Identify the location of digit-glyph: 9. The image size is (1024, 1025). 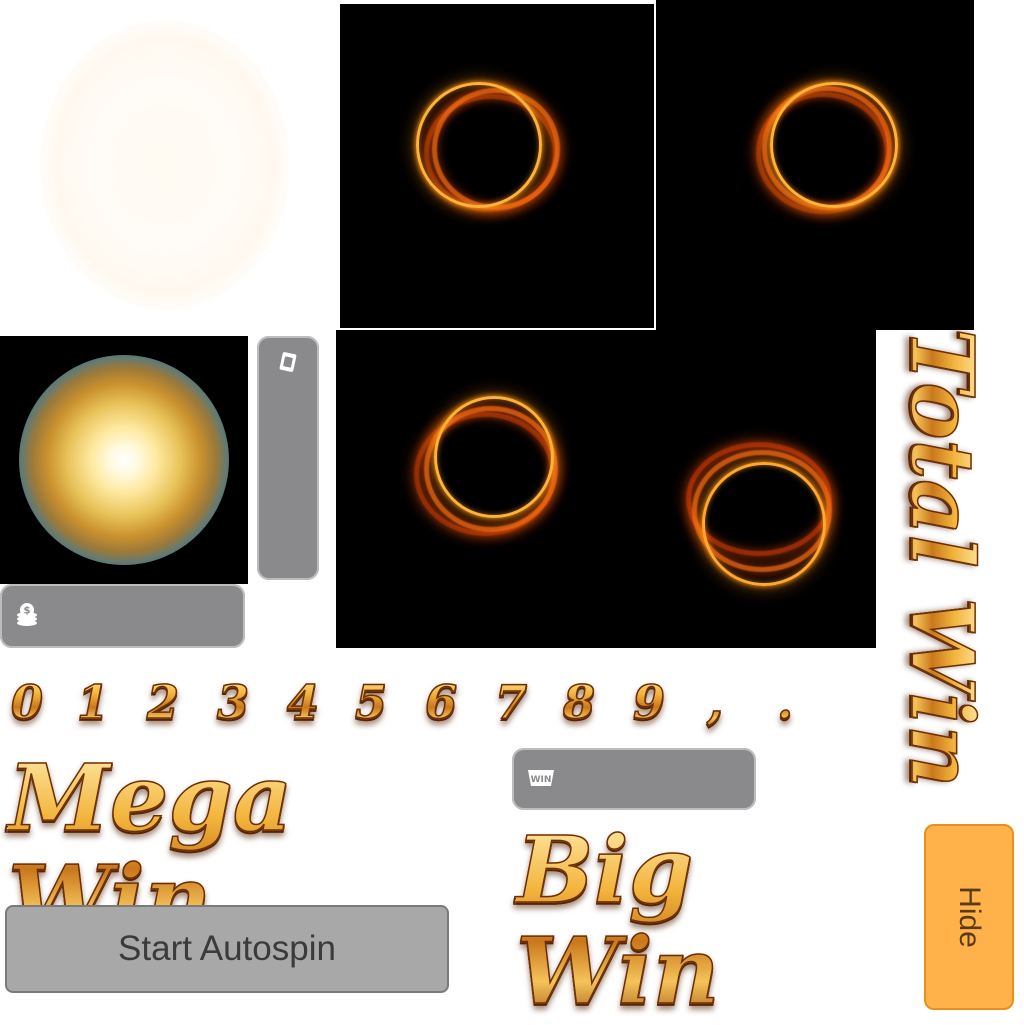
(649, 702).